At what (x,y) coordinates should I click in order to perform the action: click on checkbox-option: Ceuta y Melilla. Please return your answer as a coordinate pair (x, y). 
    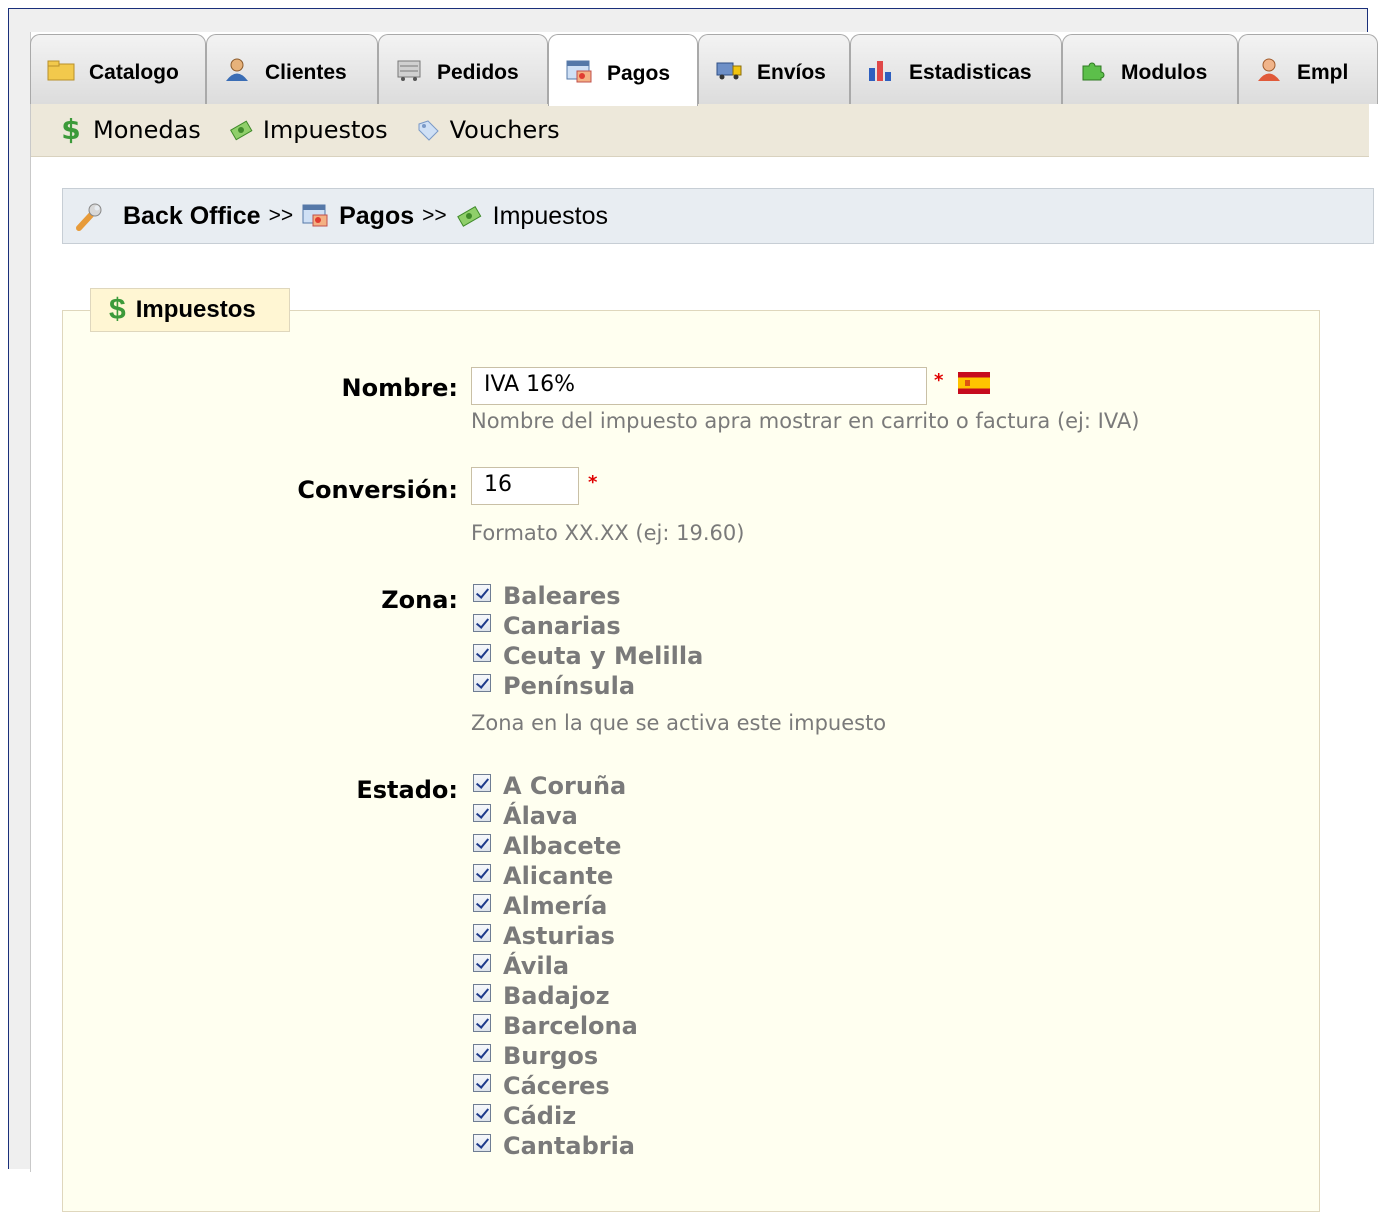
    Looking at the image, I should click on (588, 656).